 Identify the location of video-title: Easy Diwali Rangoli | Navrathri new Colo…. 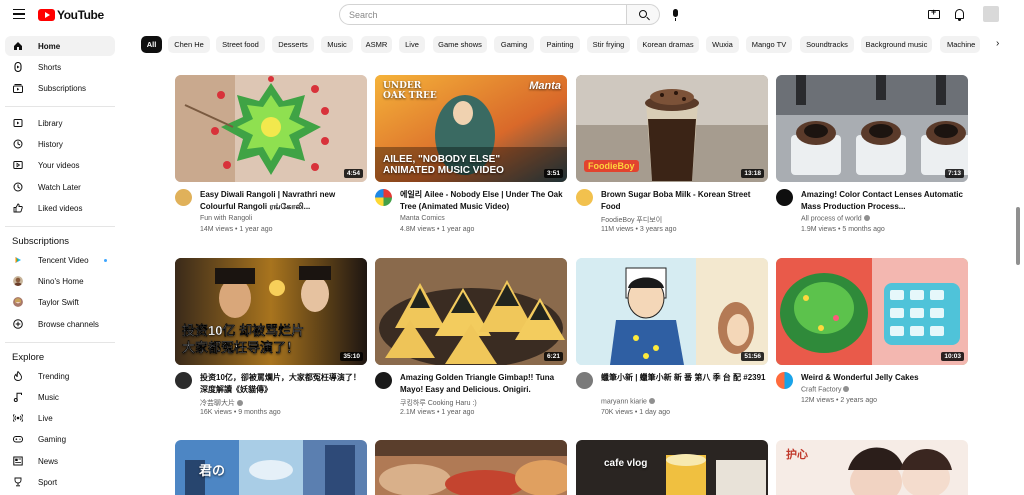
(284, 200).